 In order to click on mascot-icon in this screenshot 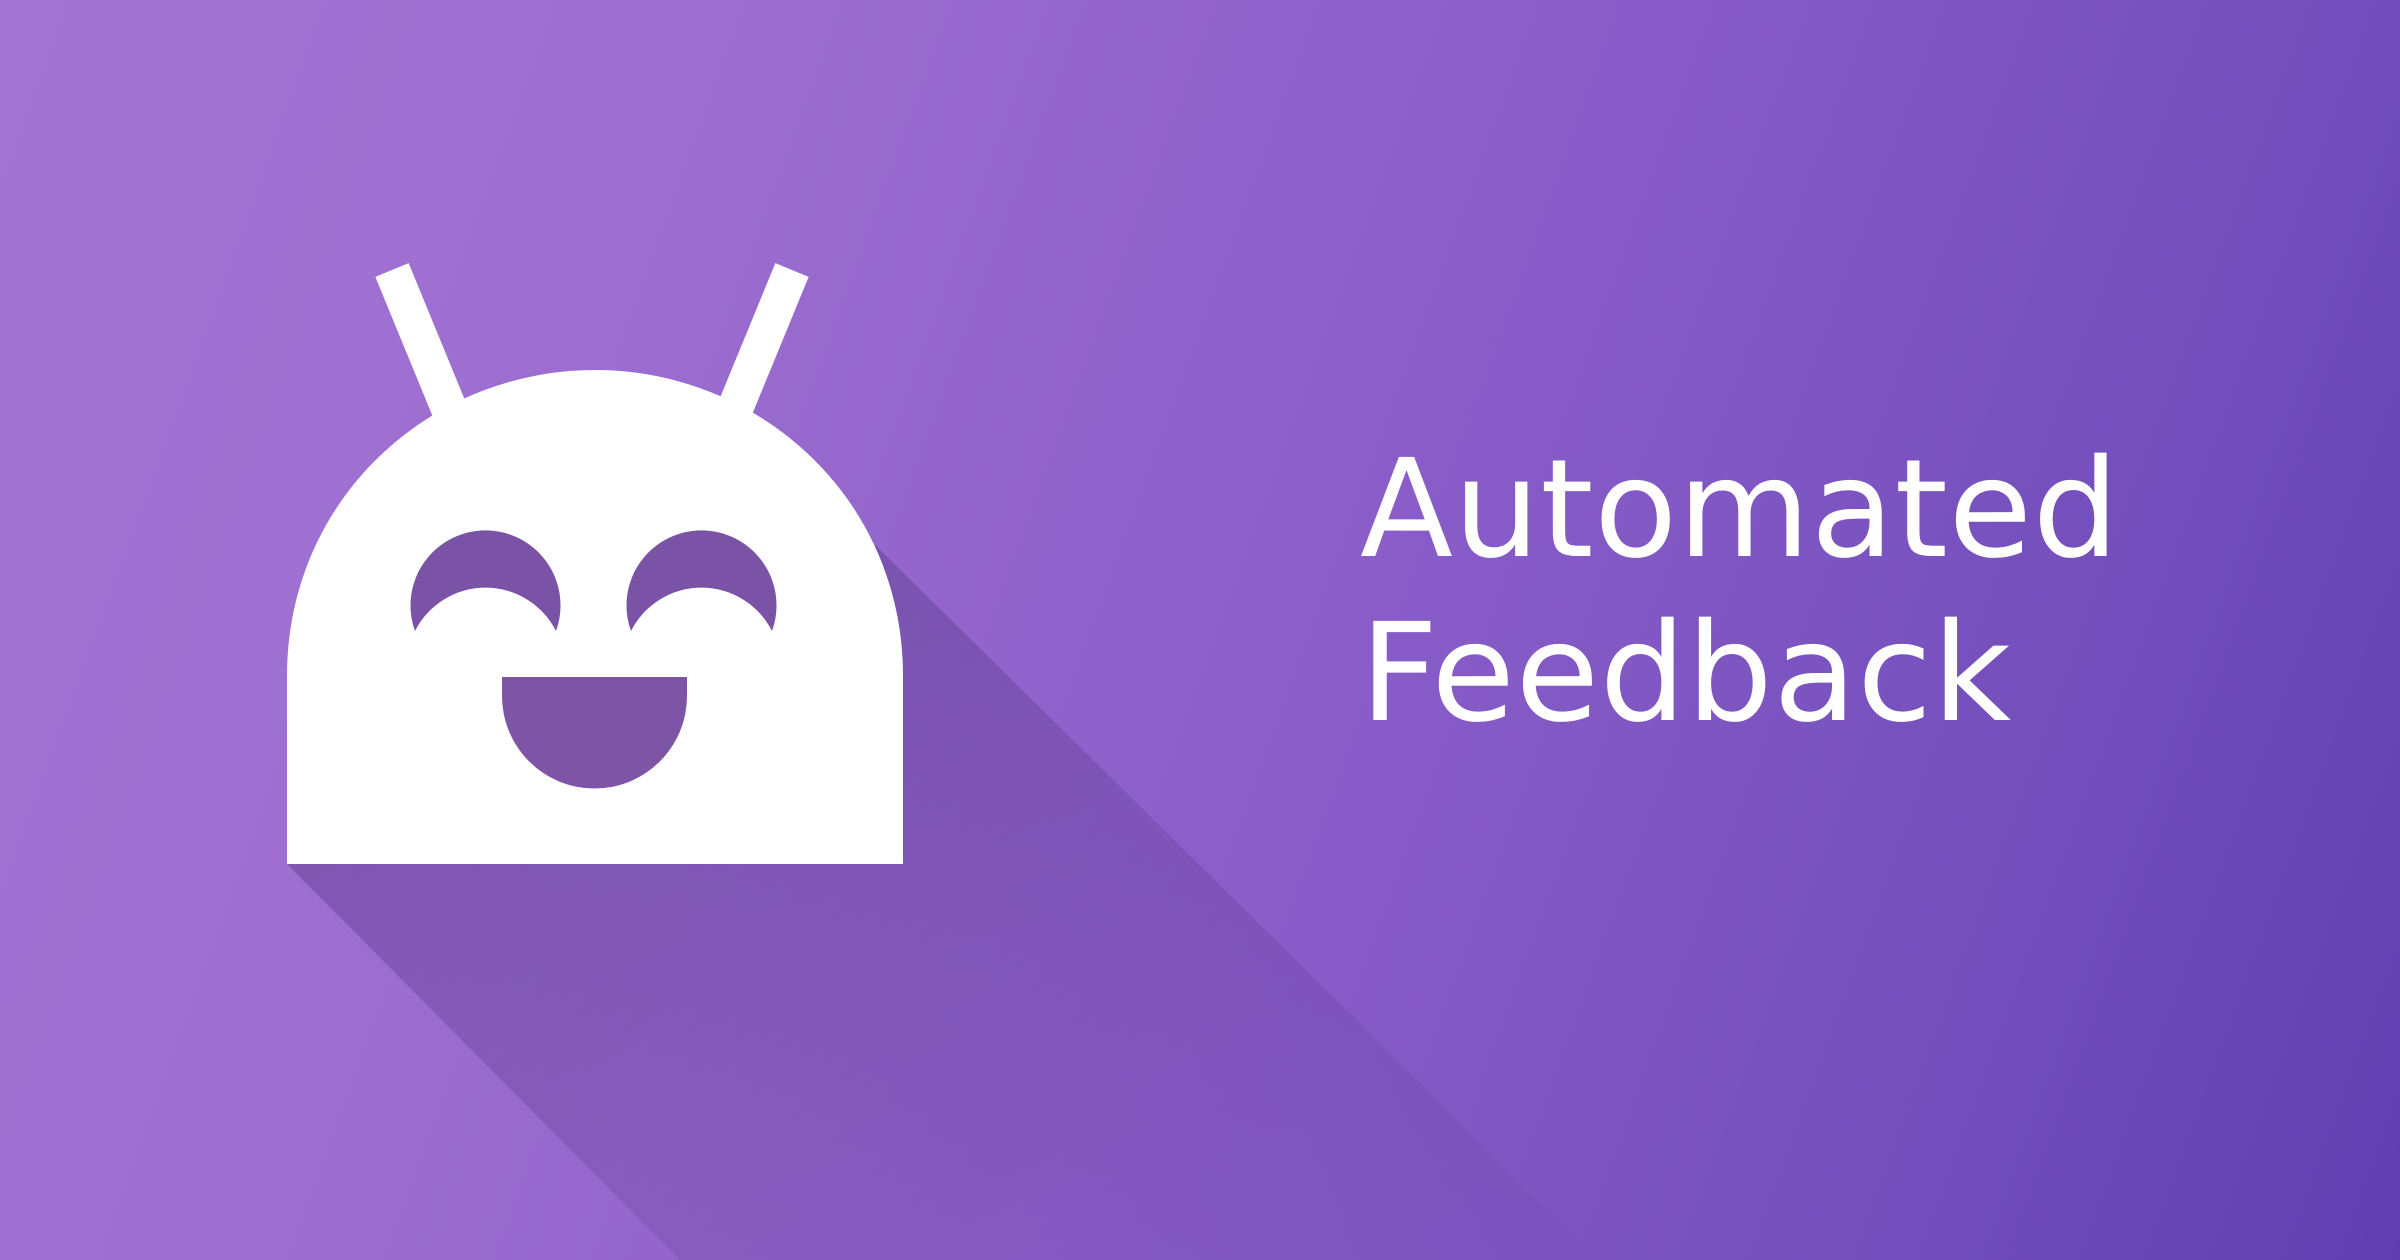, I will do `click(595, 563)`.